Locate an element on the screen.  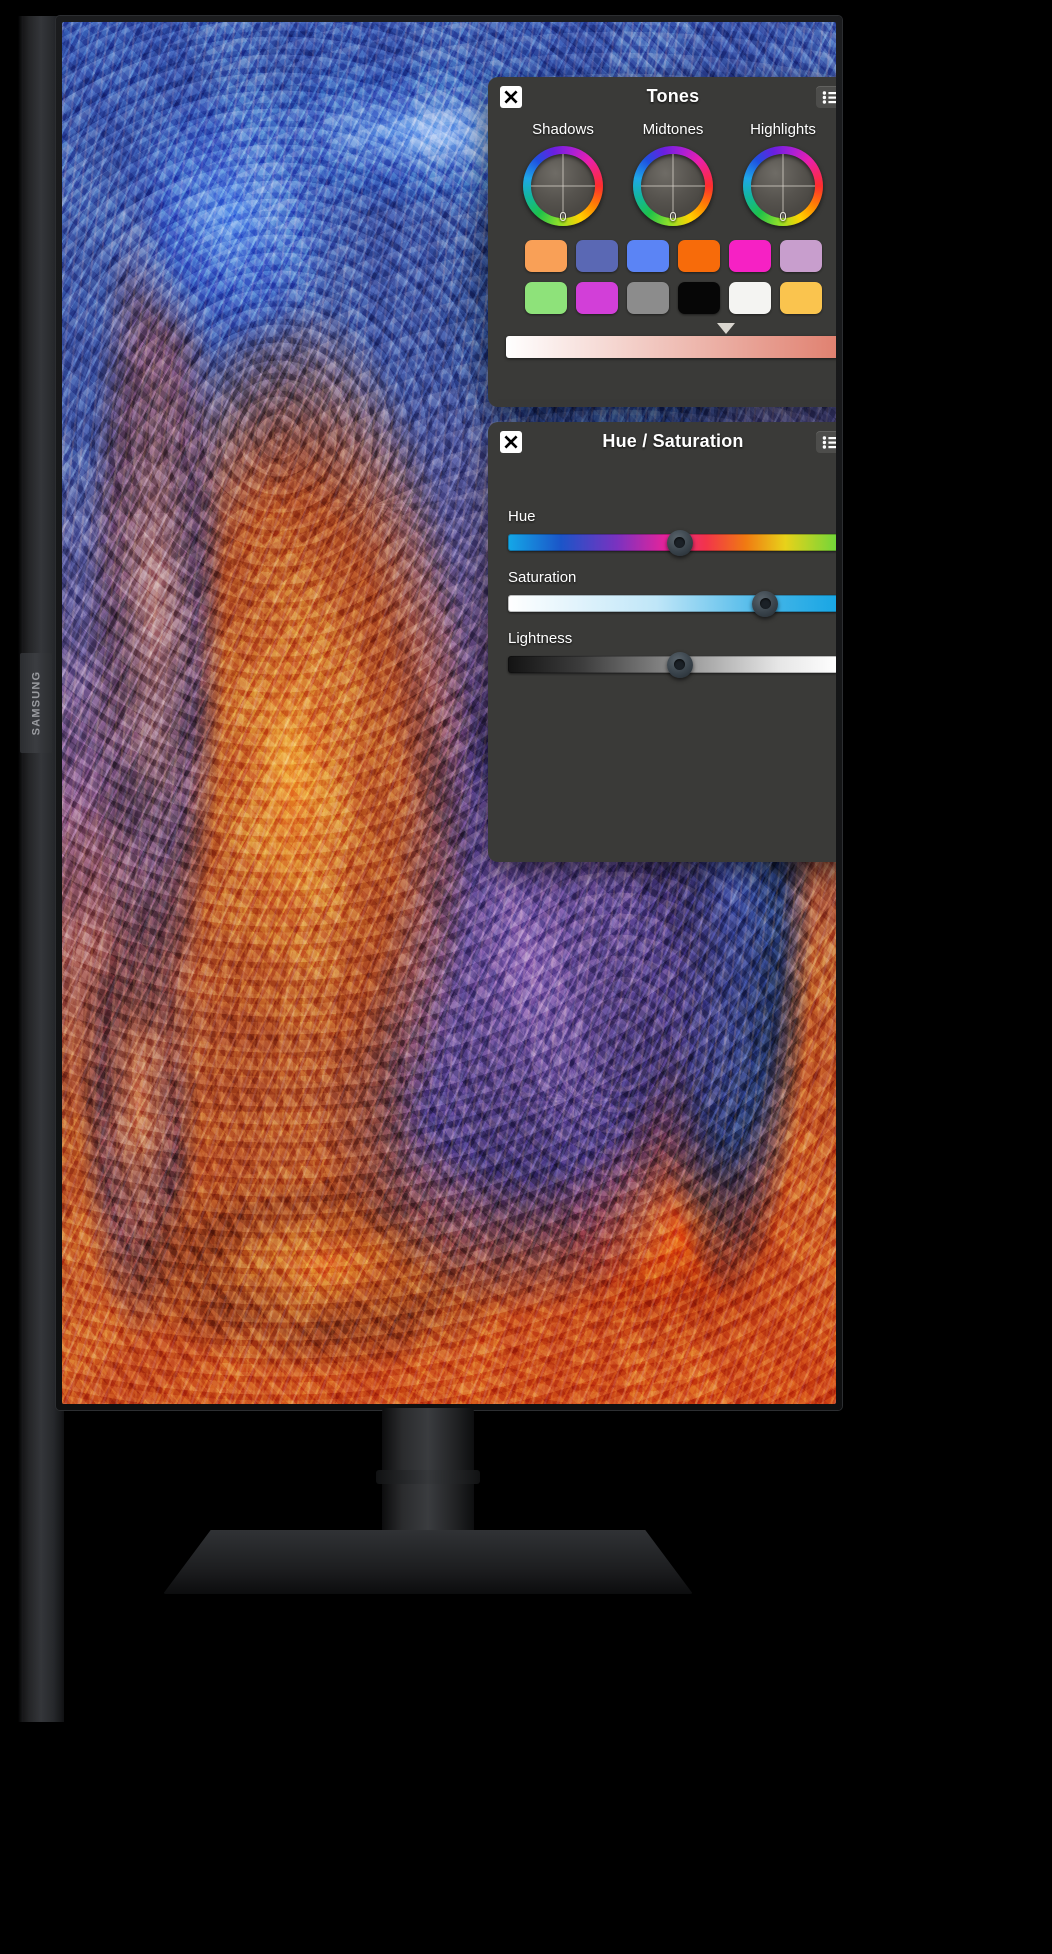
saturation-slider-knob is located at coordinates (765, 603).